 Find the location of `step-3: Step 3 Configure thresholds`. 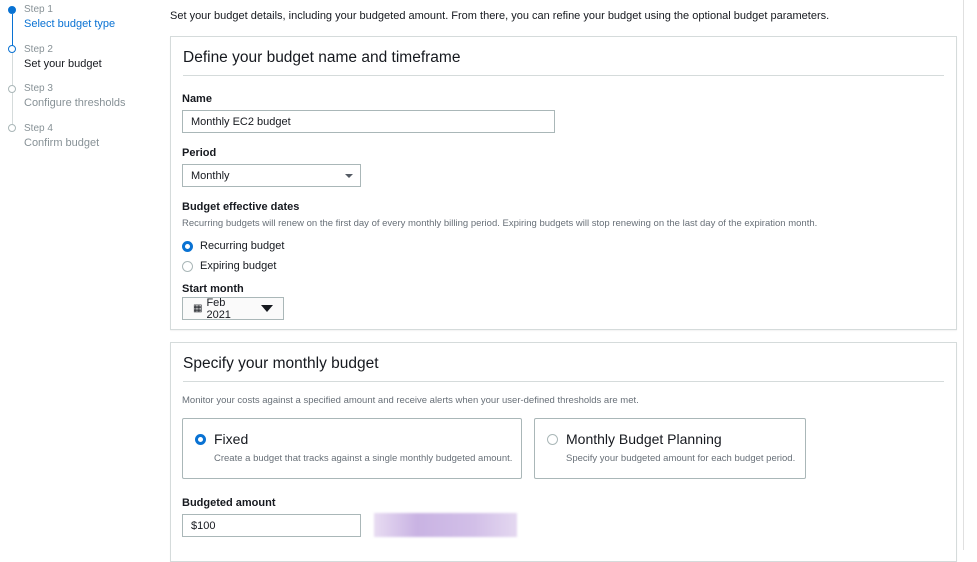

step-3: Step 3 Configure thresholds is located at coordinates (75, 96).